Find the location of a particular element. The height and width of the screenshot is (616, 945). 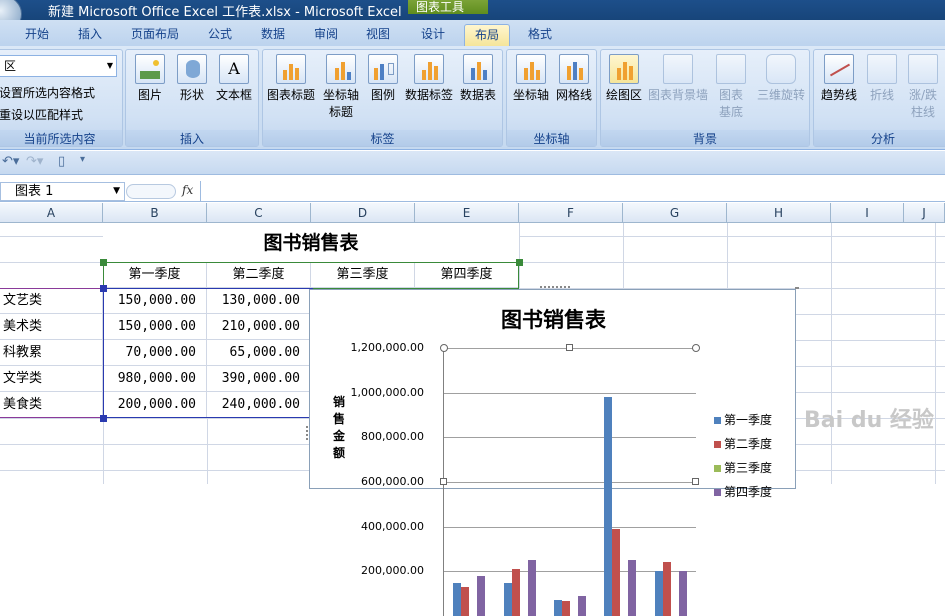

legend-entry: 第一季度 is located at coordinates (743, 419).